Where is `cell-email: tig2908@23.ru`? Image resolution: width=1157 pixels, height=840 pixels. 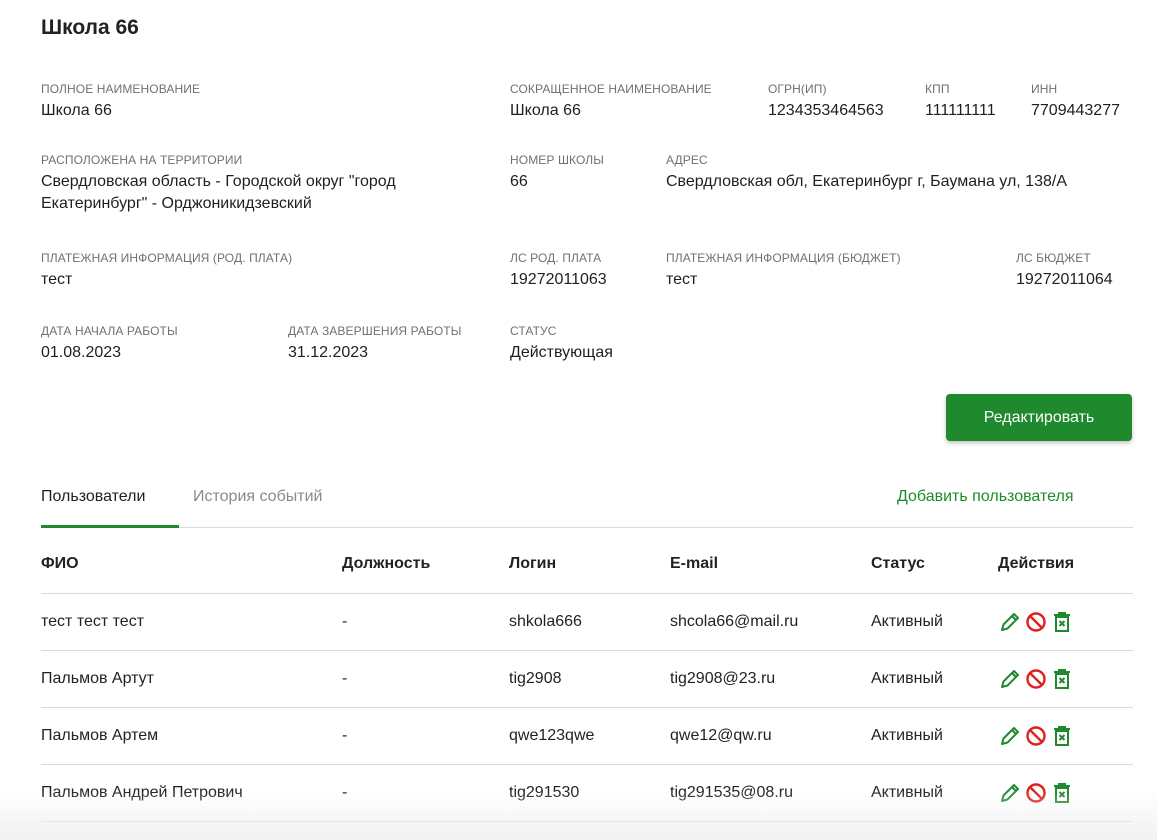
cell-email: tig2908@23.ru is located at coordinates (770, 679).